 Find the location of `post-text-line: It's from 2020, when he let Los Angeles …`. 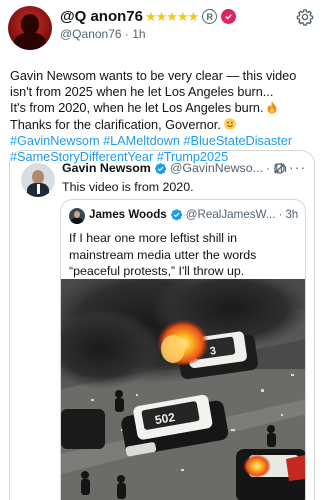

post-text-line: It's from 2020, when he let Los Angeles … is located at coordinates (163, 108).